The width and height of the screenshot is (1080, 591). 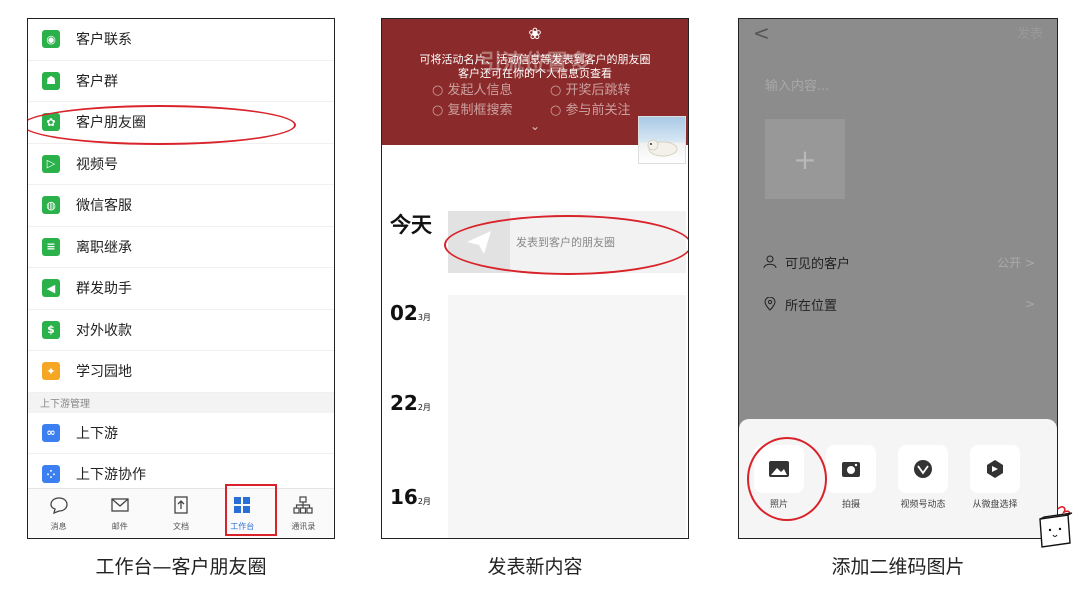 What do you see at coordinates (535, 73) in the screenshot?
I see `banner-line-2: 客户还可在你的个人信息页查看` at bounding box center [535, 73].